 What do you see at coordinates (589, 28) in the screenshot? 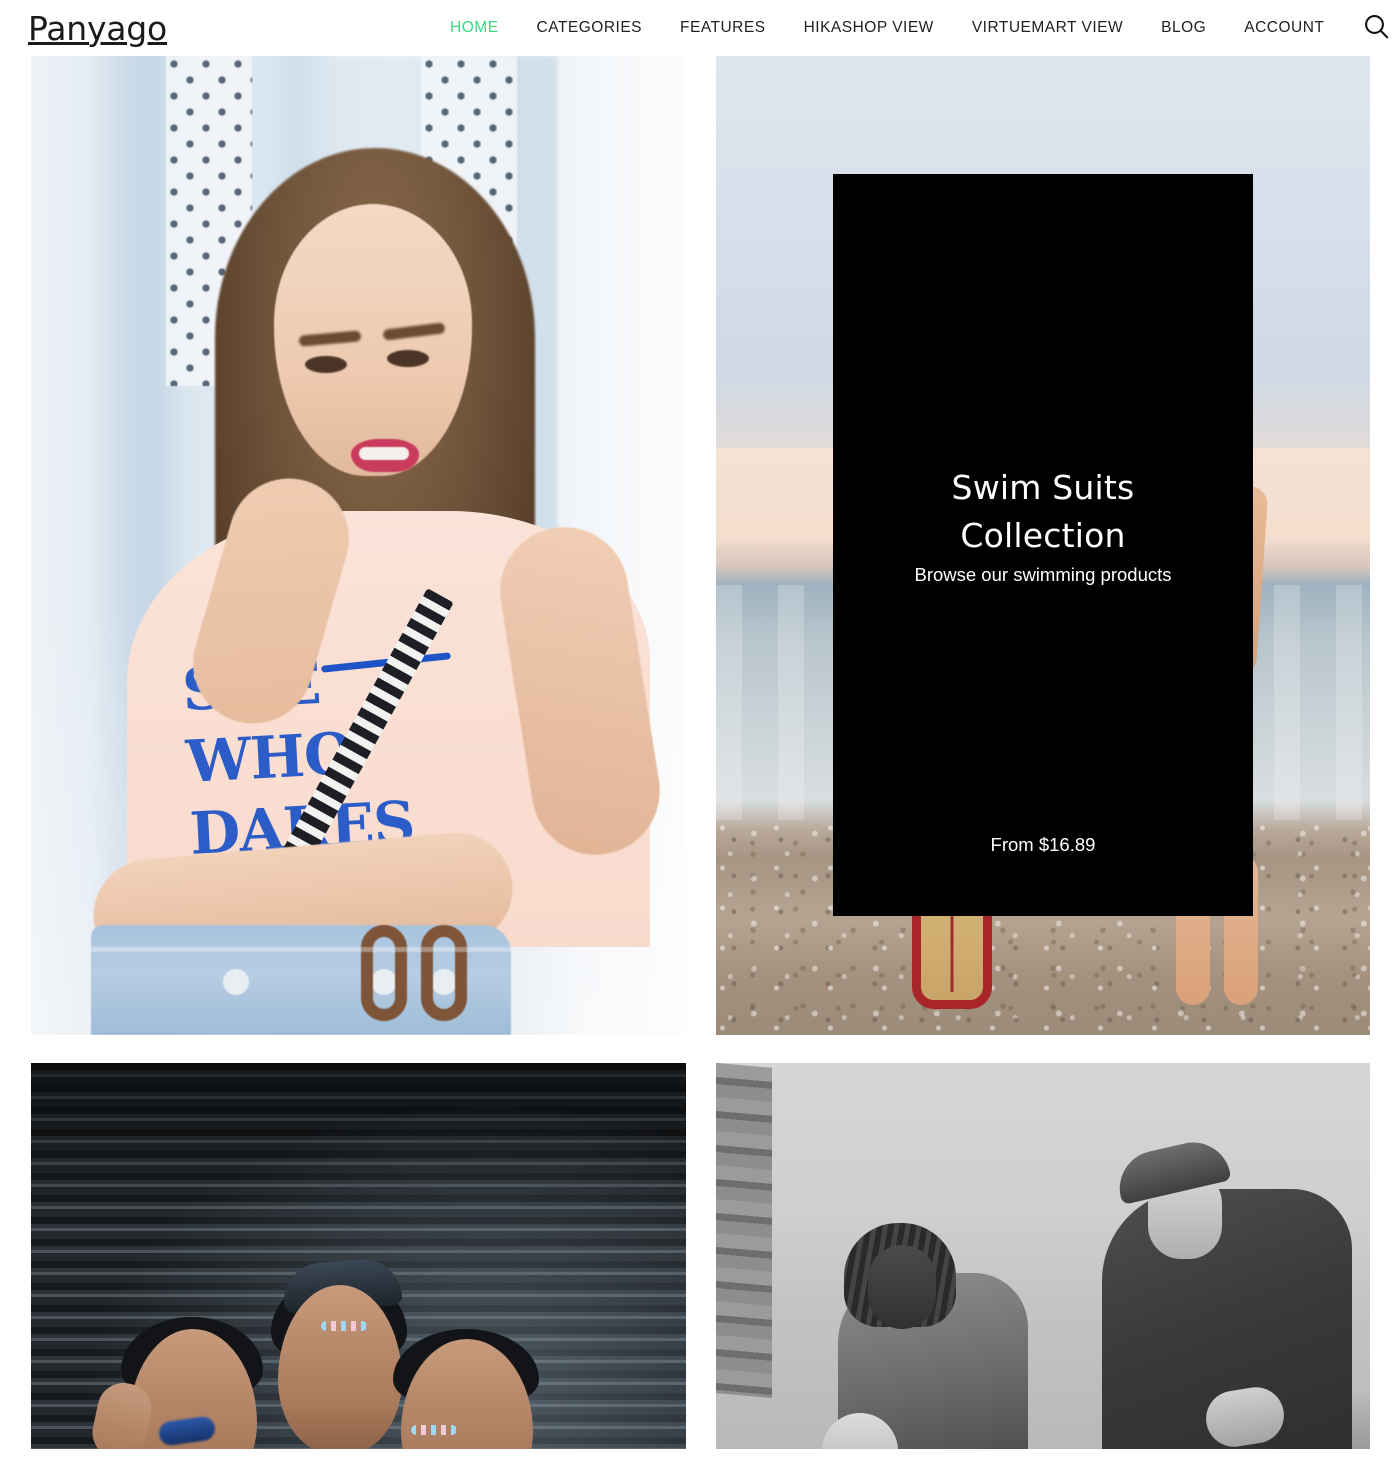
I see `nav-item-categories: CATEGORIES` at bounding box center [589, 28].